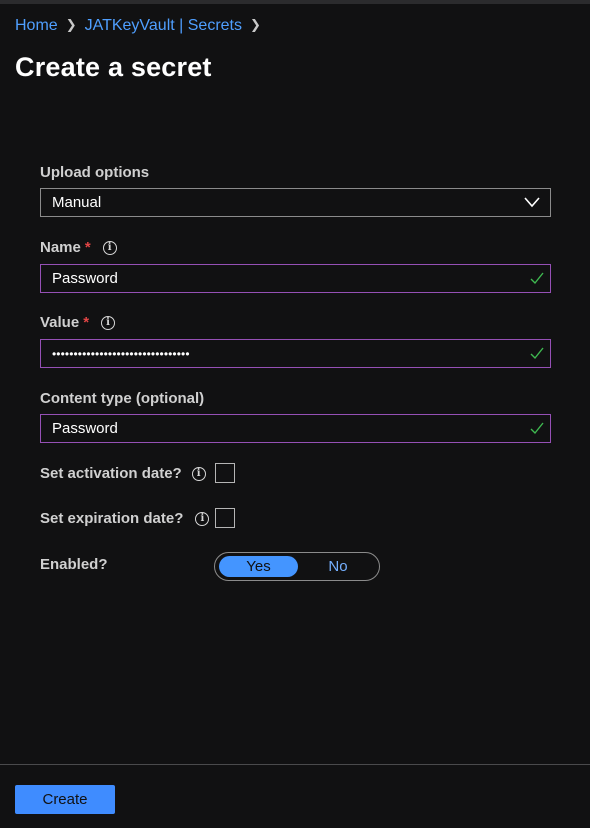 The width and height of the screenshot is (590, 828). Describe the element at coordinates (112, 518) in the screenshot. I see `expiration-date-label-text: Set expiration date?` at that location.